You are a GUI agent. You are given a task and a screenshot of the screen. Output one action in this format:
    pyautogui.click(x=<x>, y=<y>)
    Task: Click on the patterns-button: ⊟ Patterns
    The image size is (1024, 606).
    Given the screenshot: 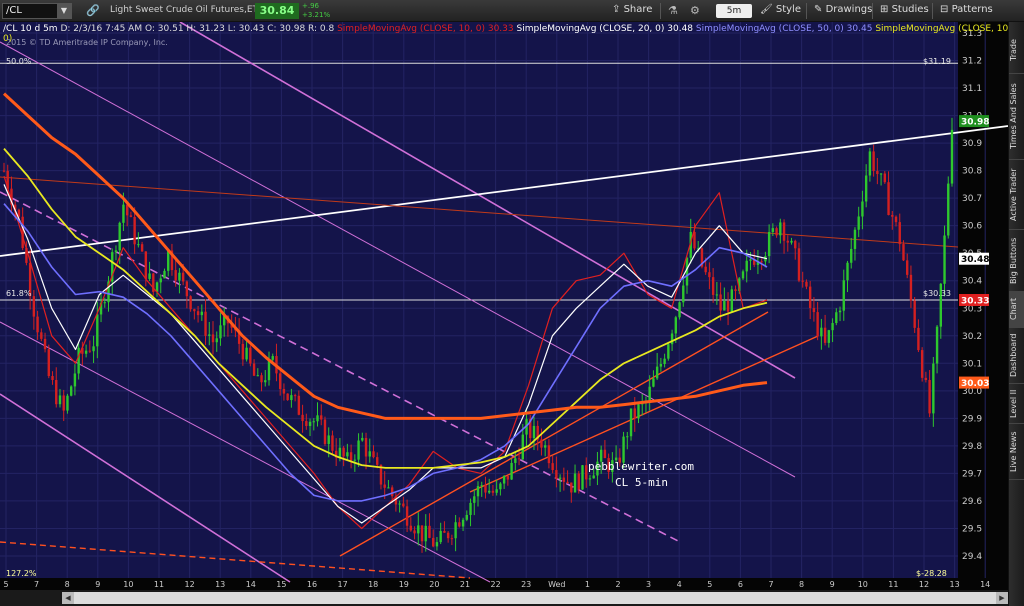 What is the action you would take?
    pyautogui.click(x=966, y=9)
    